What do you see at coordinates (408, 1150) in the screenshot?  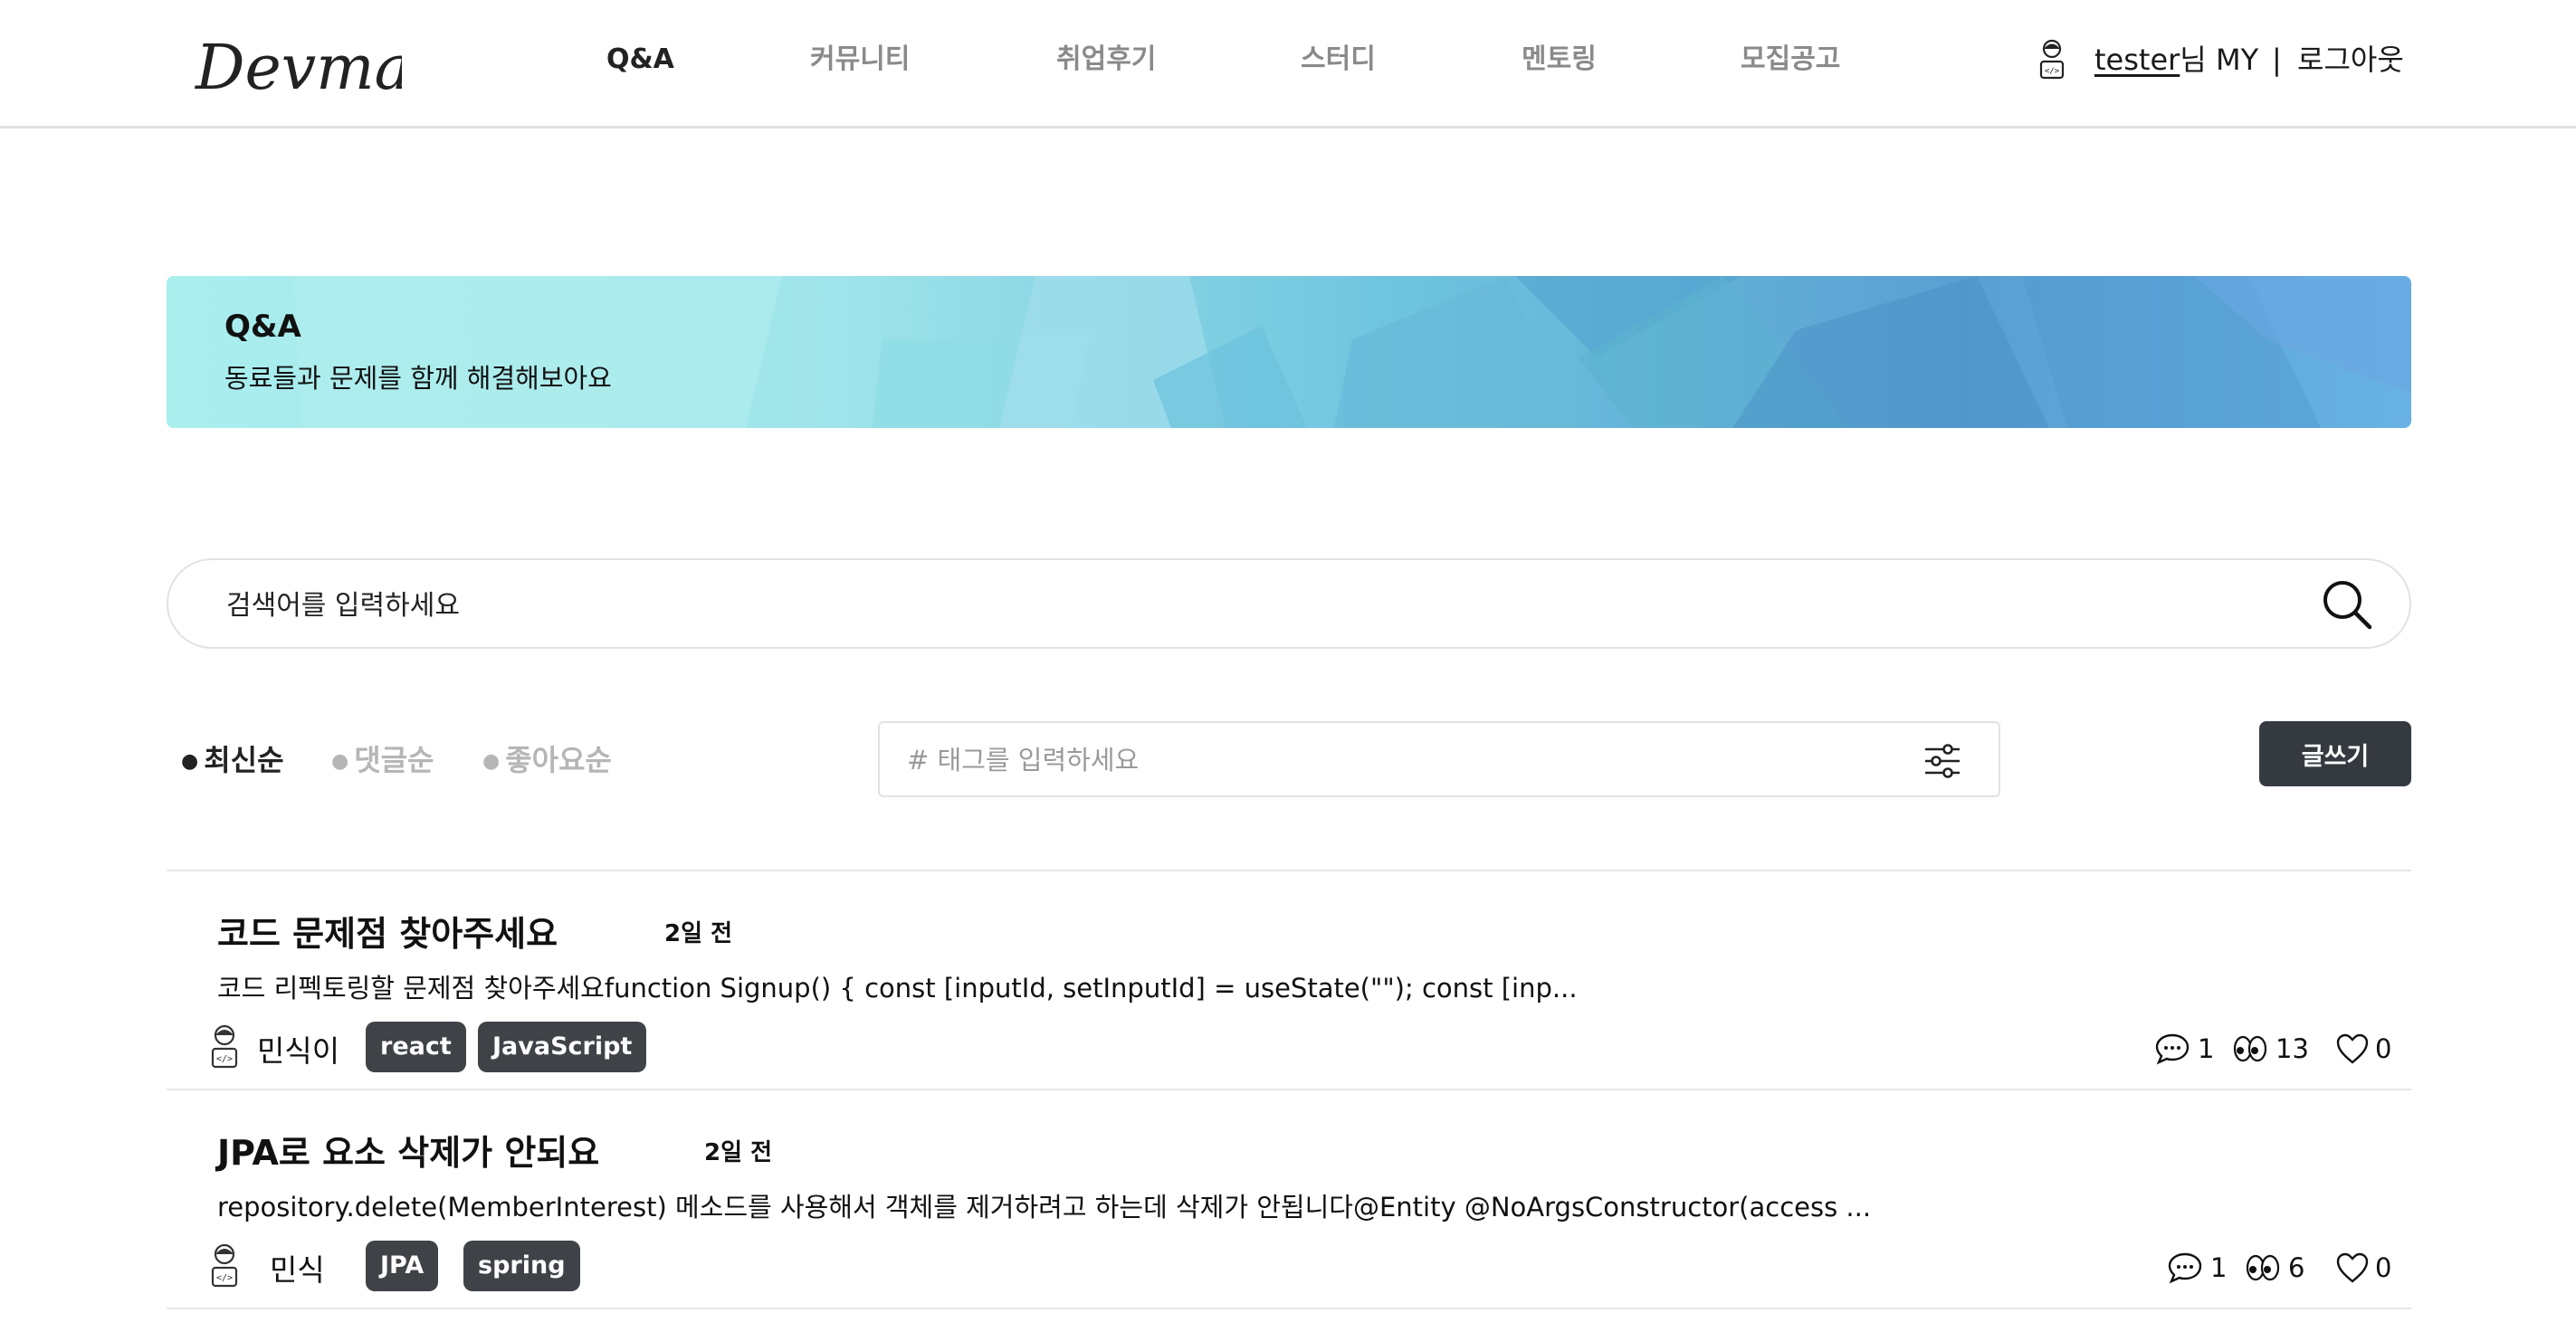 I see `post-title: JPA로 요소 삭제가 안되요` at bounding box center [408, 1150].